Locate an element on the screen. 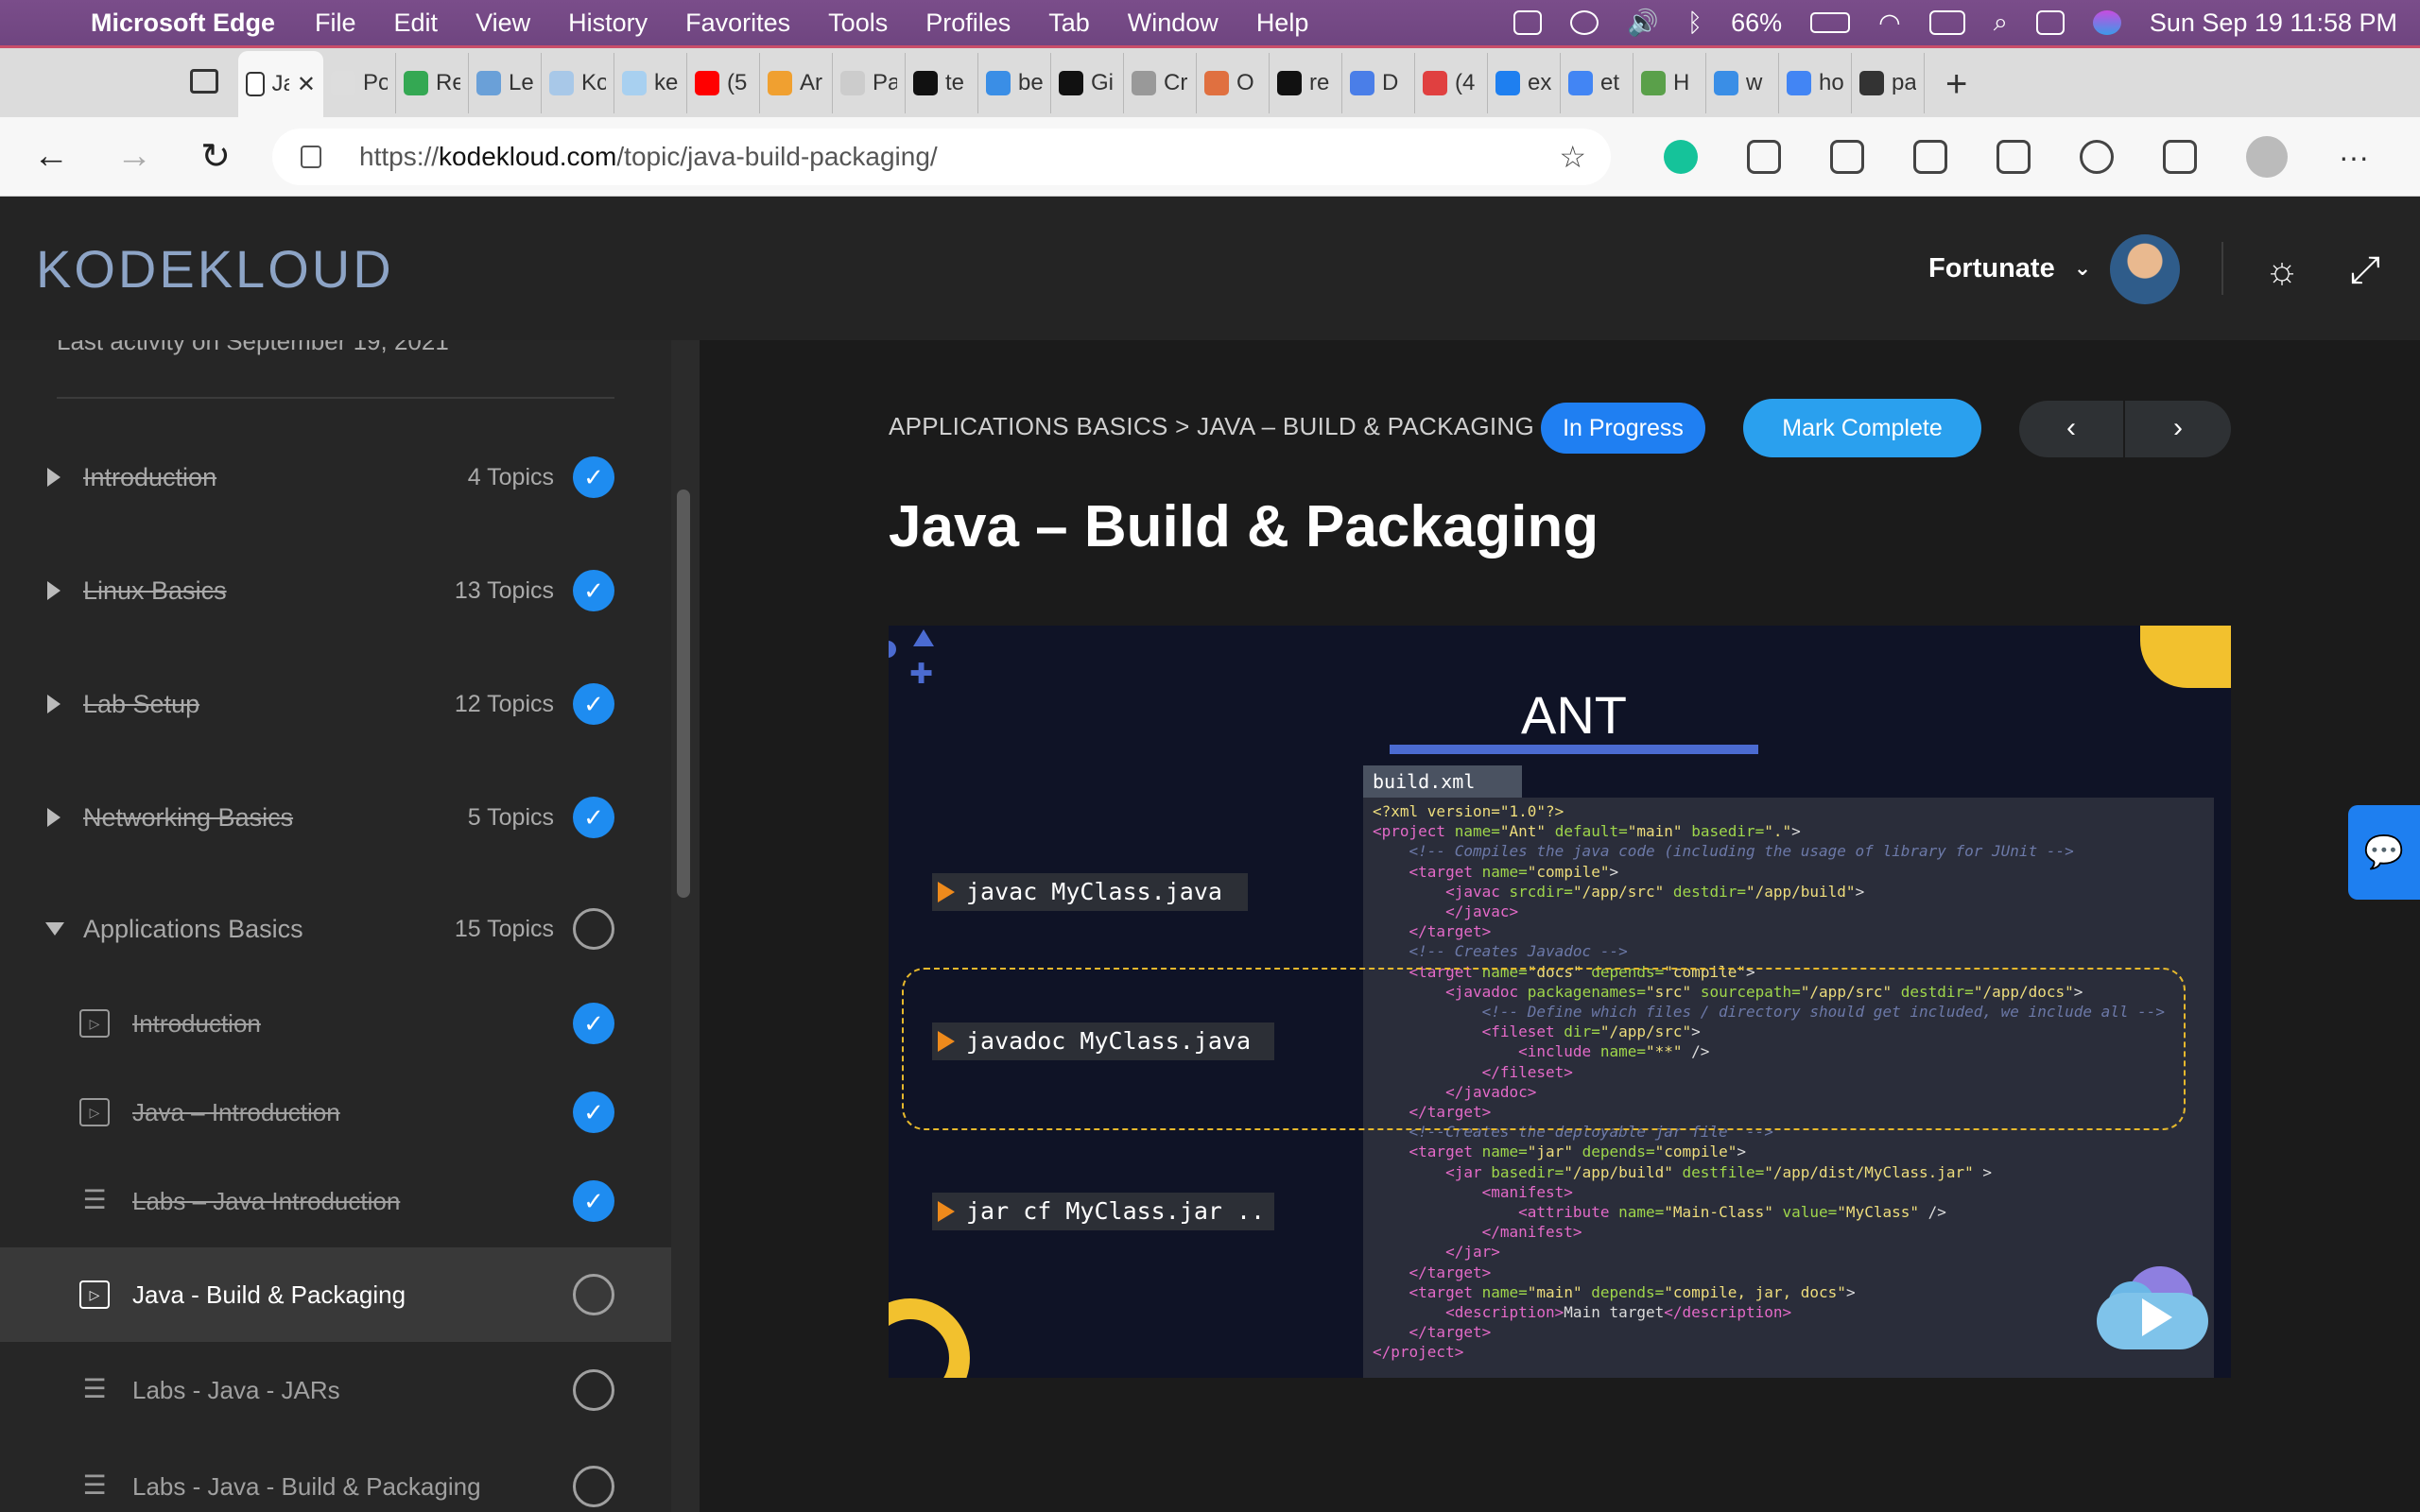  performance-icon is located at coordinates (2180, 157).